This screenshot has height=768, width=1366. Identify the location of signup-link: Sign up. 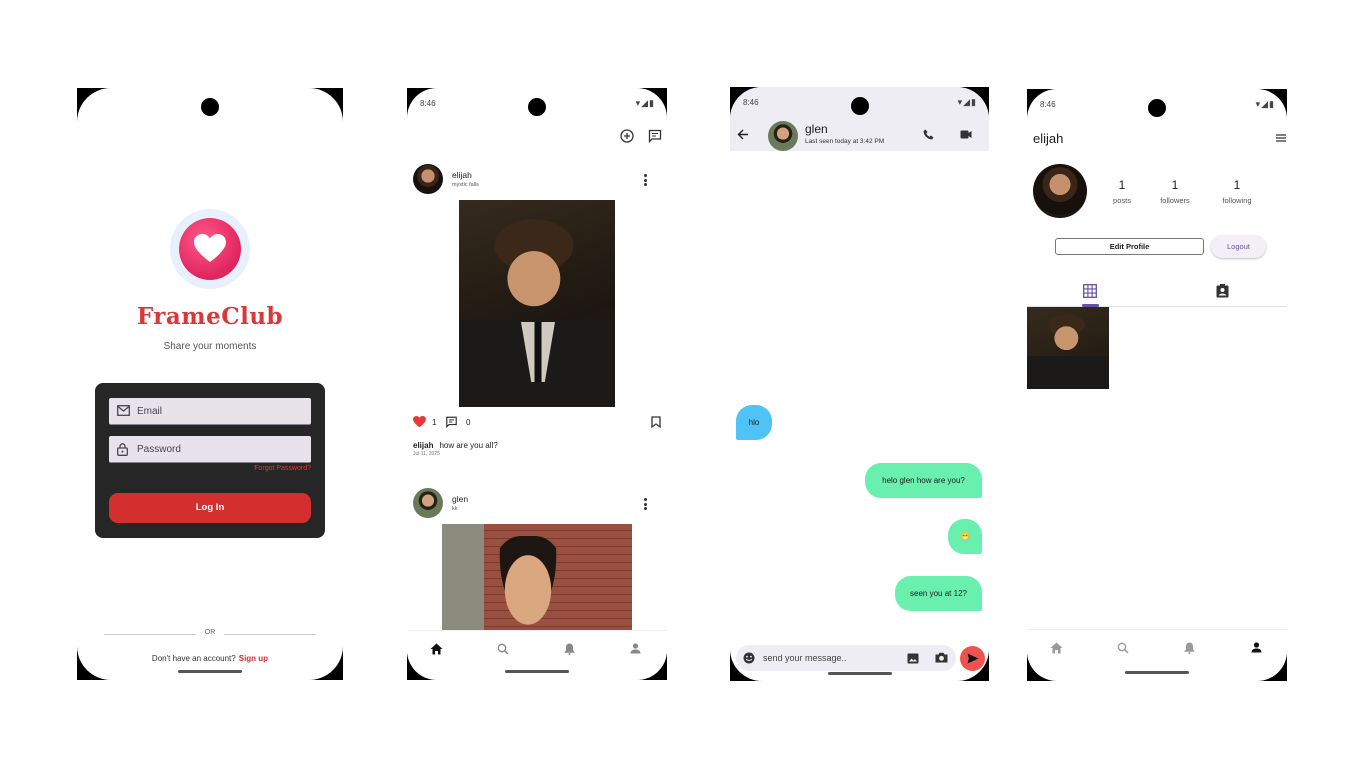
(253, 658).